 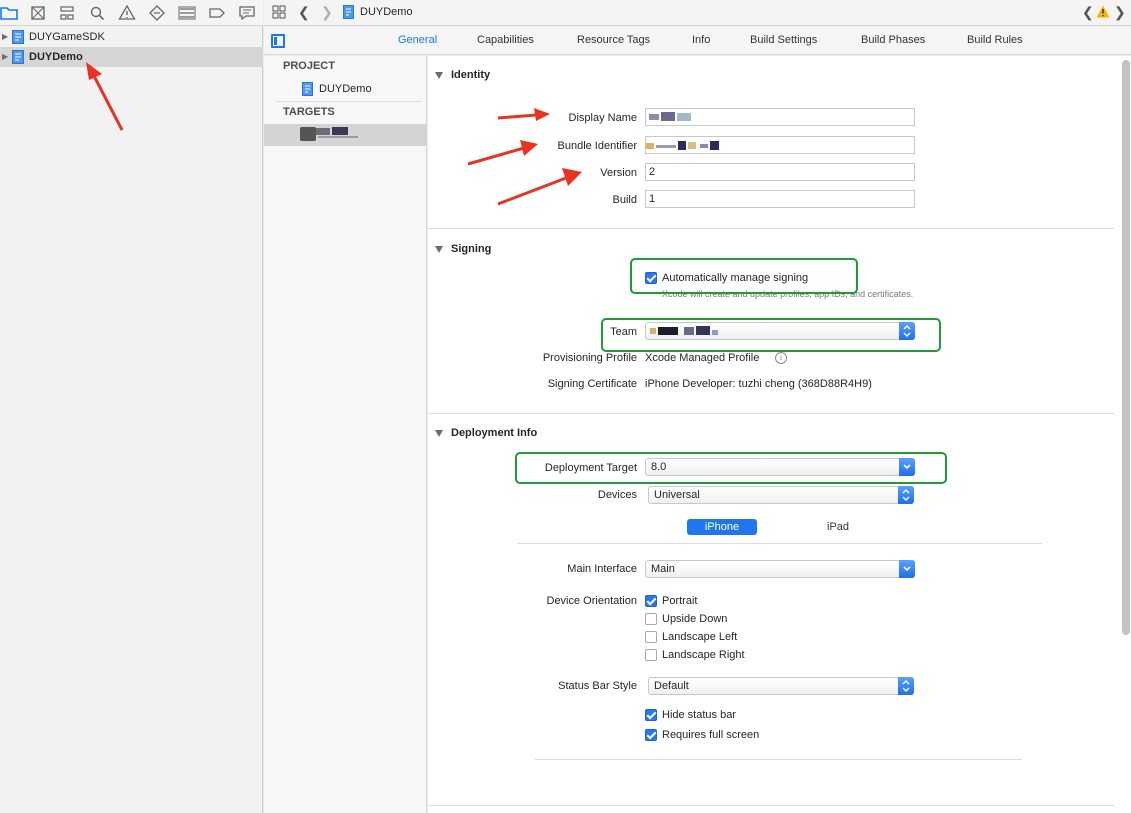 I want to click on status-bar-style-popup: Default, so click(x=781, y=686).